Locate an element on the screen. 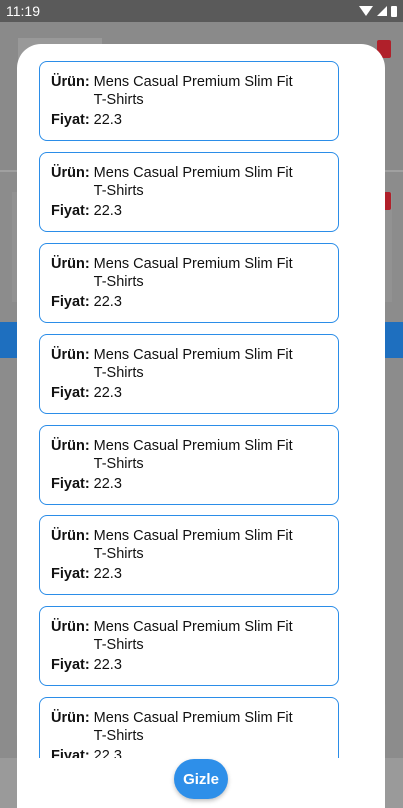 The width and height of the screenshot is (403, 808). signal-icon is located at coordinates (382, 11).